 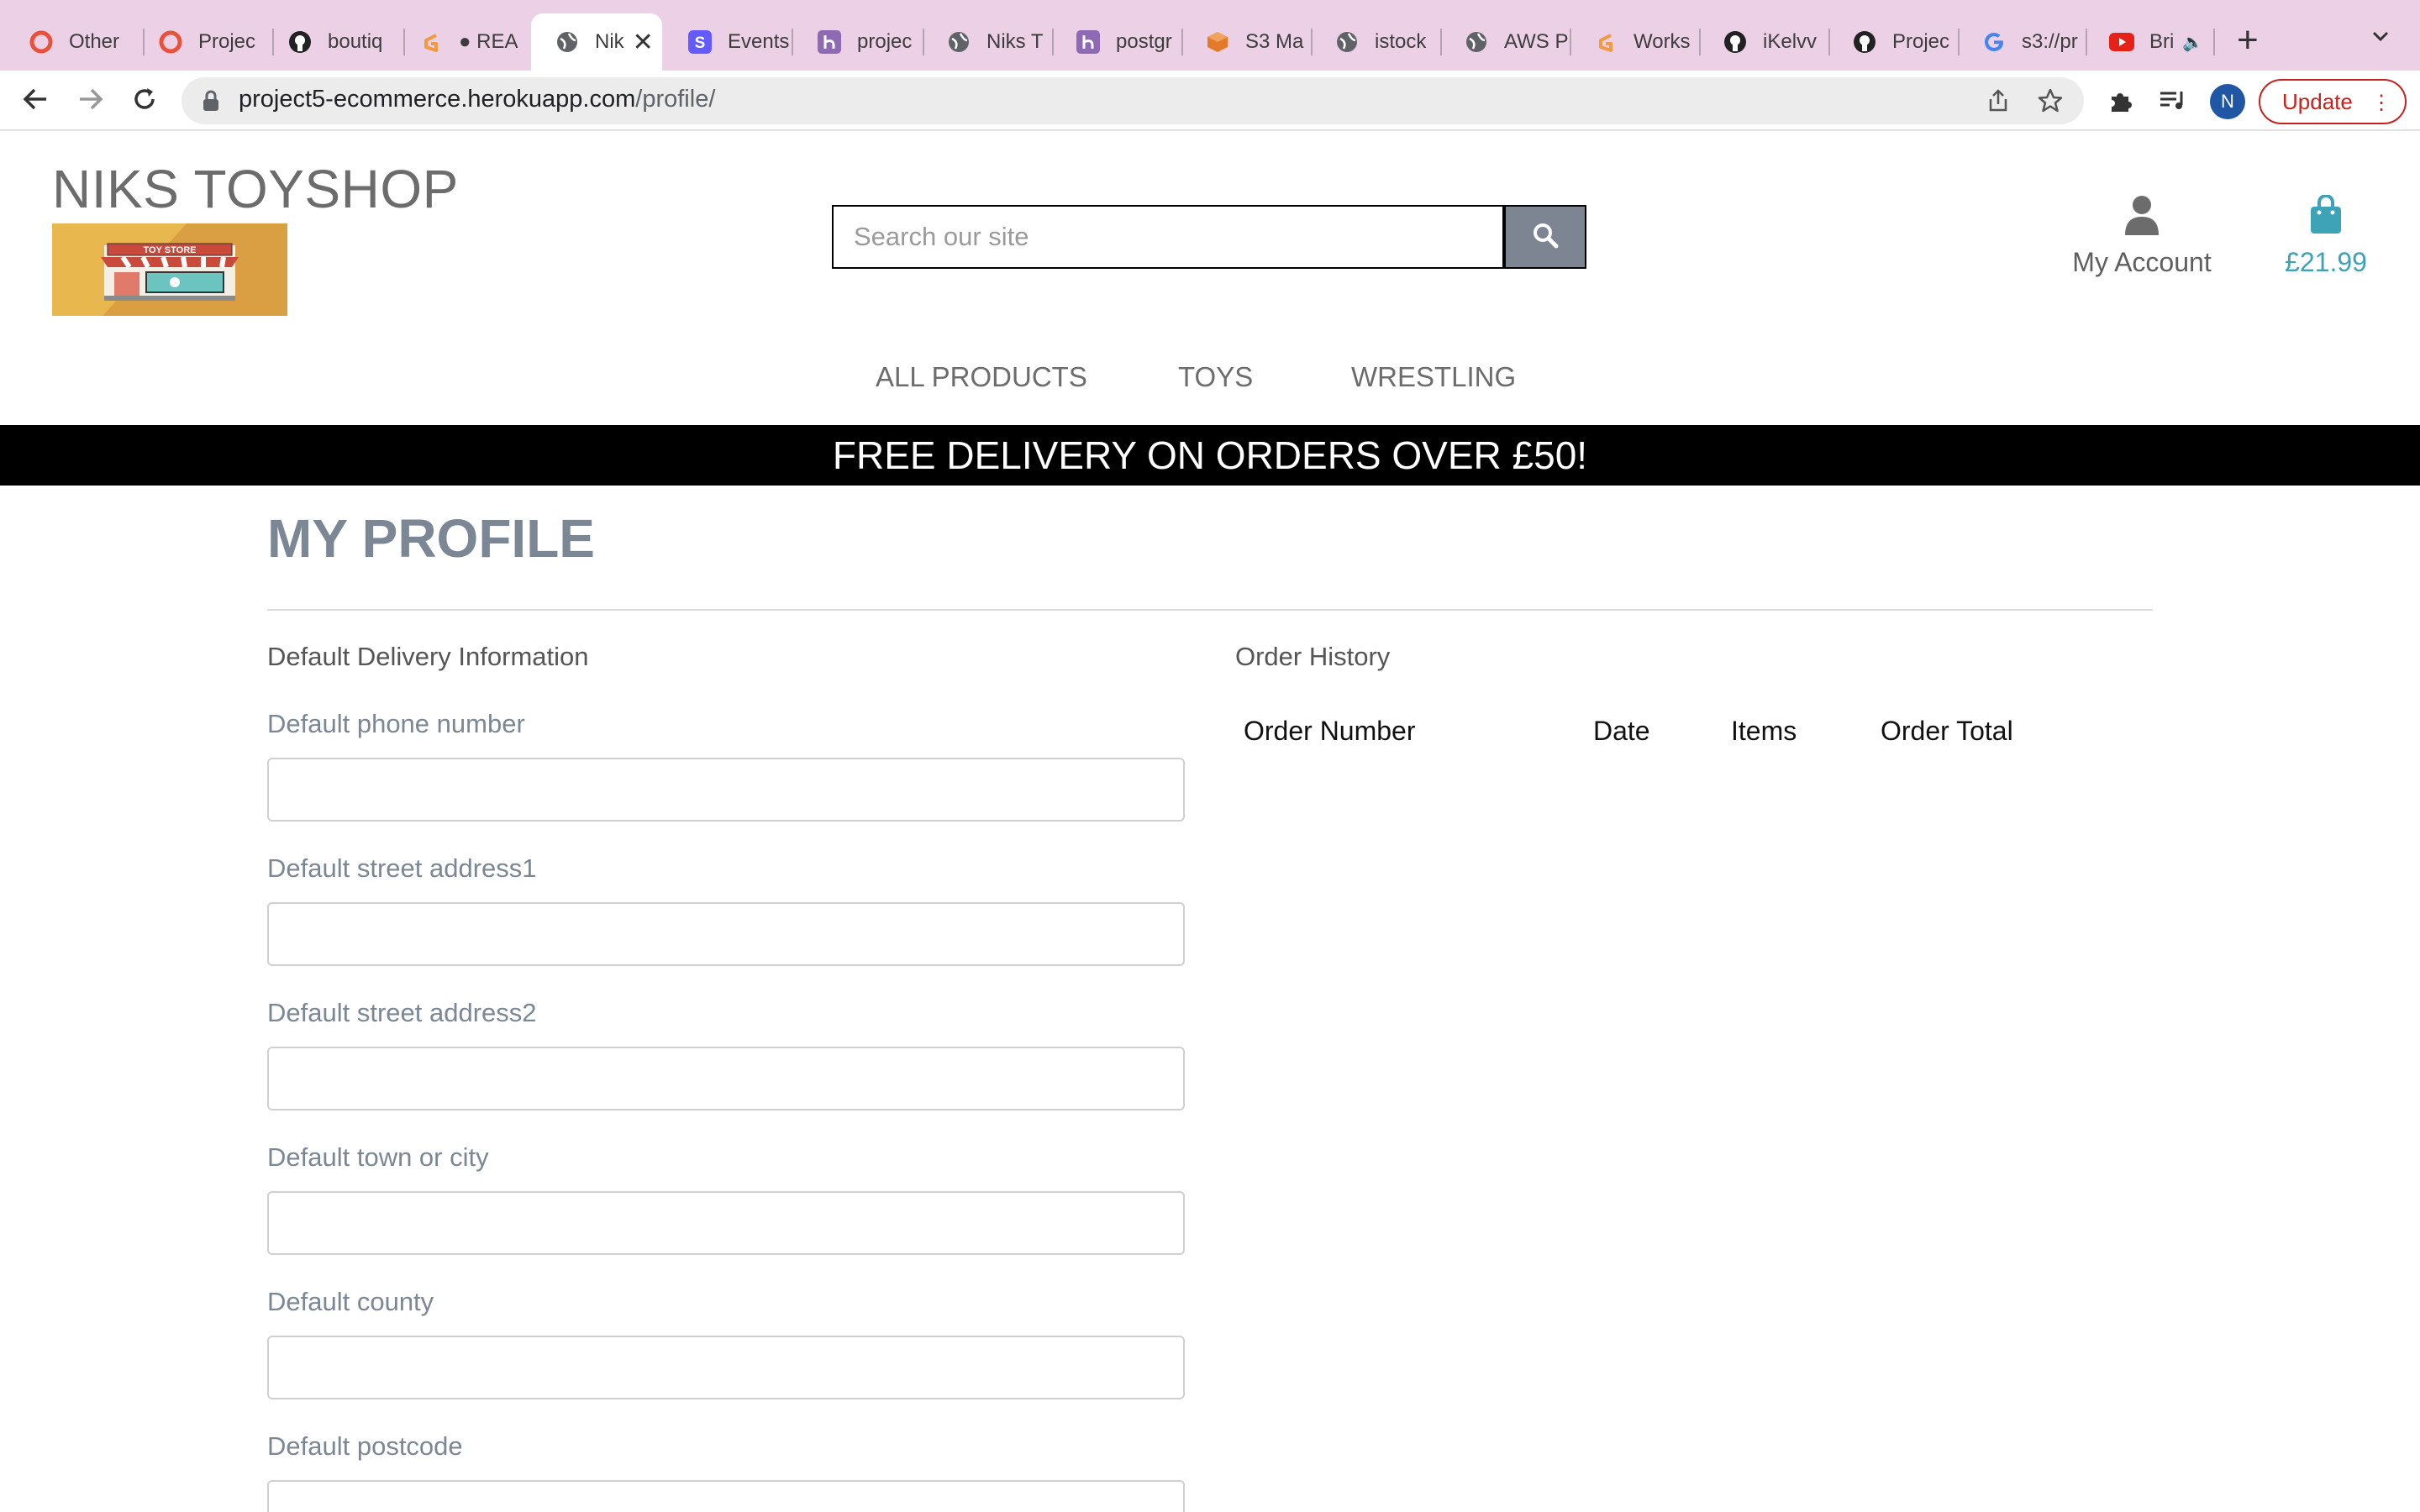 I want to click on update-label: Update, so click(x=2317, y=101).